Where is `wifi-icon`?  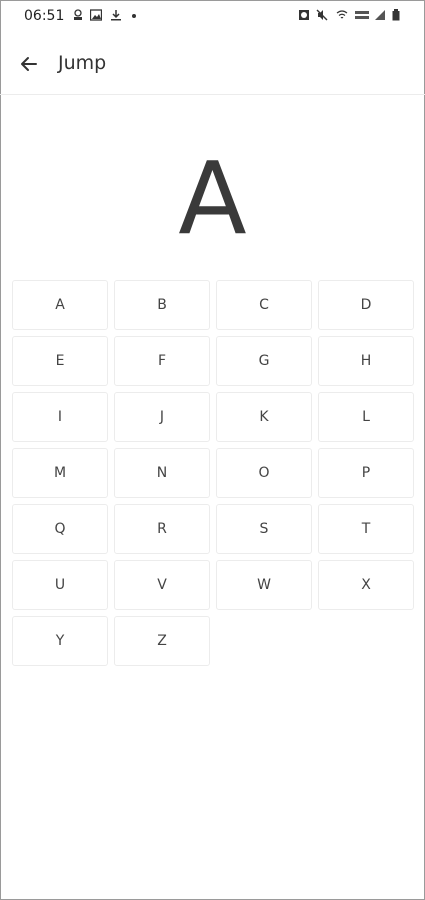
wifi-icon is located at coordinates (342, 14).